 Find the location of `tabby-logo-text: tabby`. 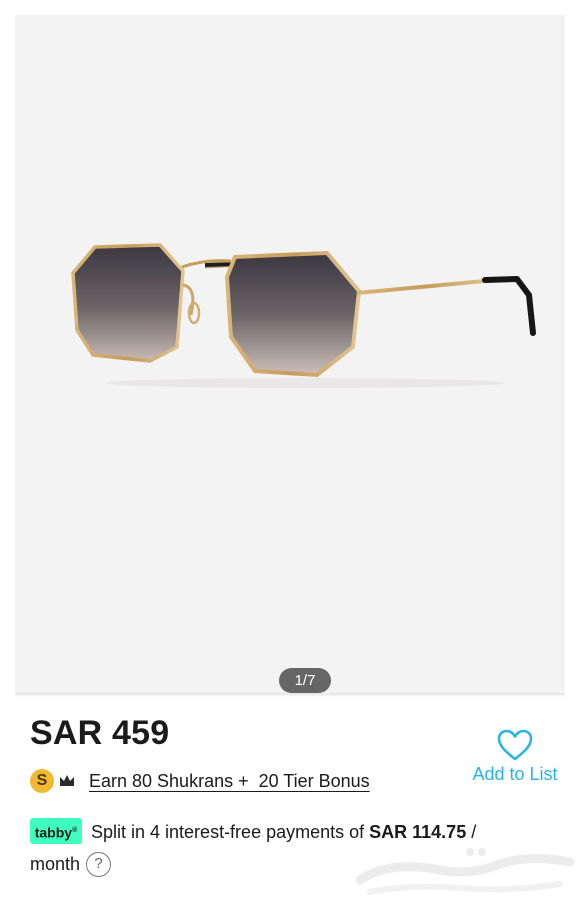

tabby-logo-text: tabby is located at coordinates (53, 832).